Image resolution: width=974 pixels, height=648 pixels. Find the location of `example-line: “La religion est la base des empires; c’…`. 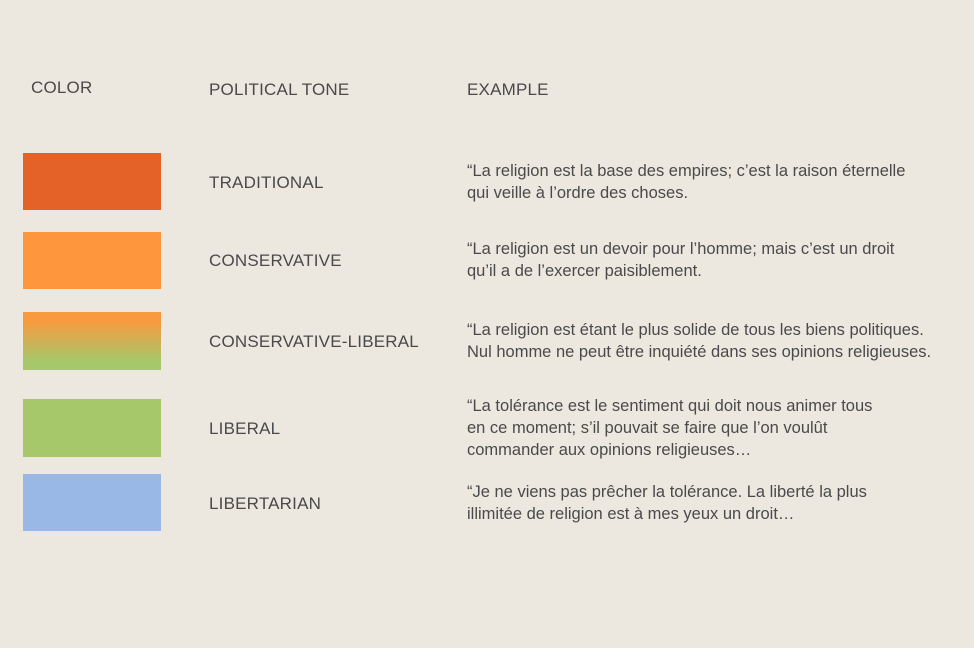

example-line: “La religion est la base des empires; c’… is located at coordinates (686, 171).